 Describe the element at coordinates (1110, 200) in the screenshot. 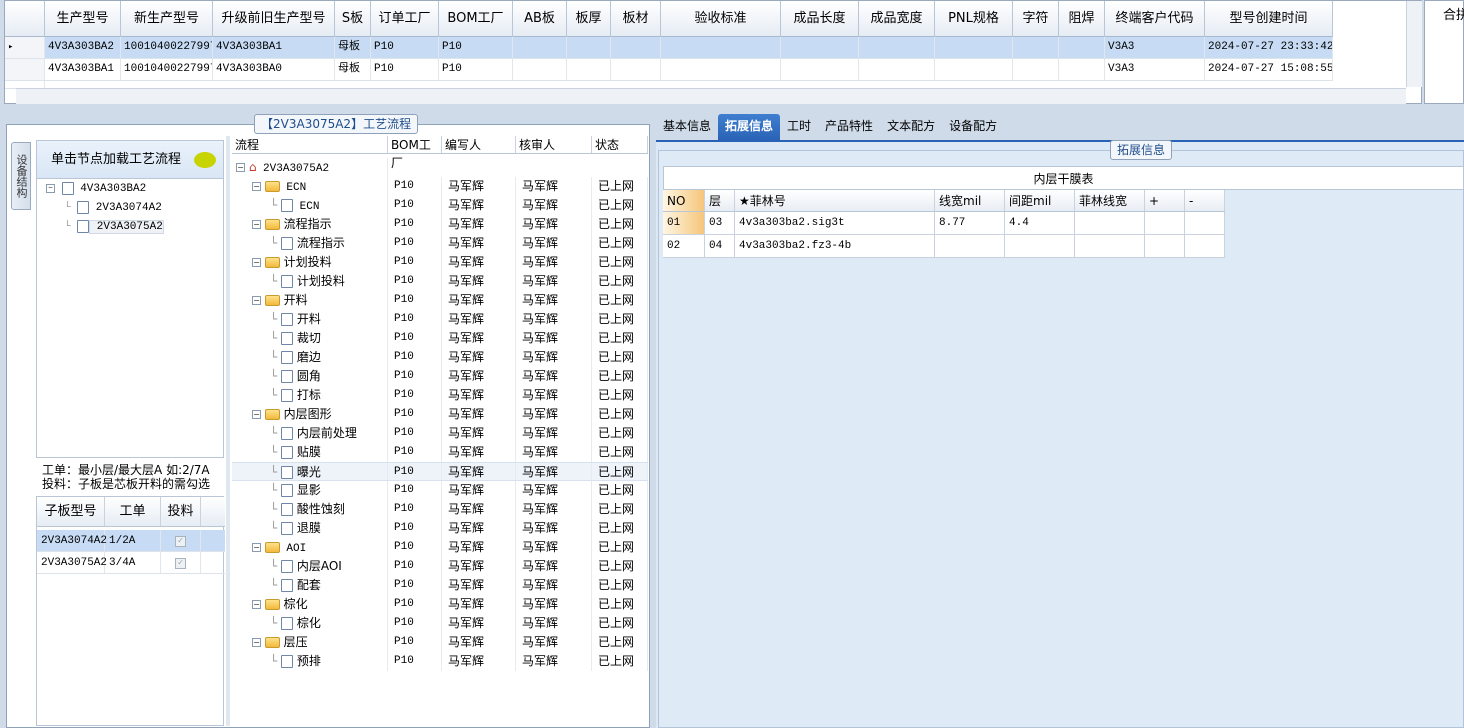

I see `column-header: 菲林线宽` at that location.